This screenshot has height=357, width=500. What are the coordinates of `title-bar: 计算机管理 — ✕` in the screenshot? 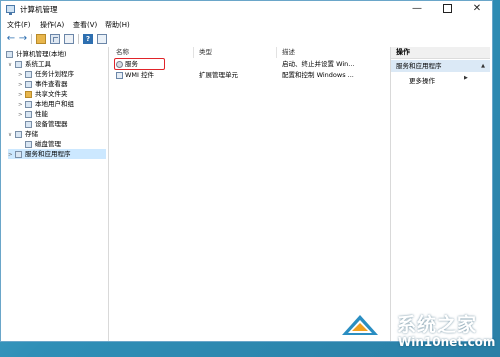 It's located at (246, 9).